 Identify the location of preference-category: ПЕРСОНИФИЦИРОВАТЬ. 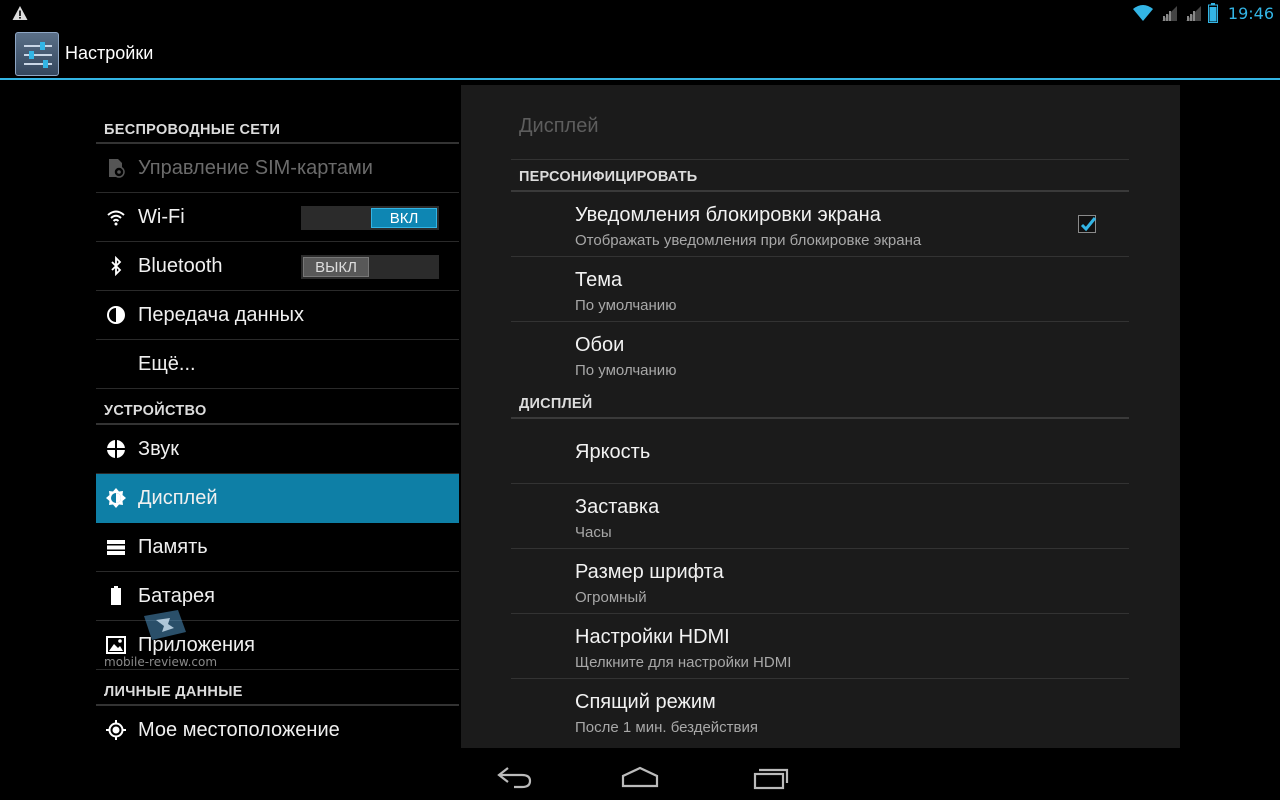
(820, 176).